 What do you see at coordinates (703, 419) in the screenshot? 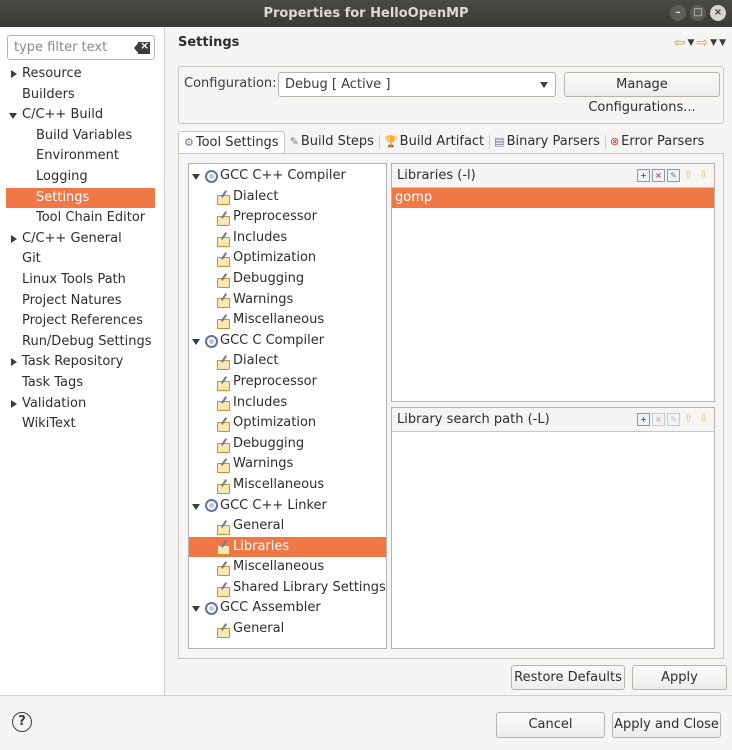
I see `path-move-down-icon: ⇩` at bounding box center [703, 419].